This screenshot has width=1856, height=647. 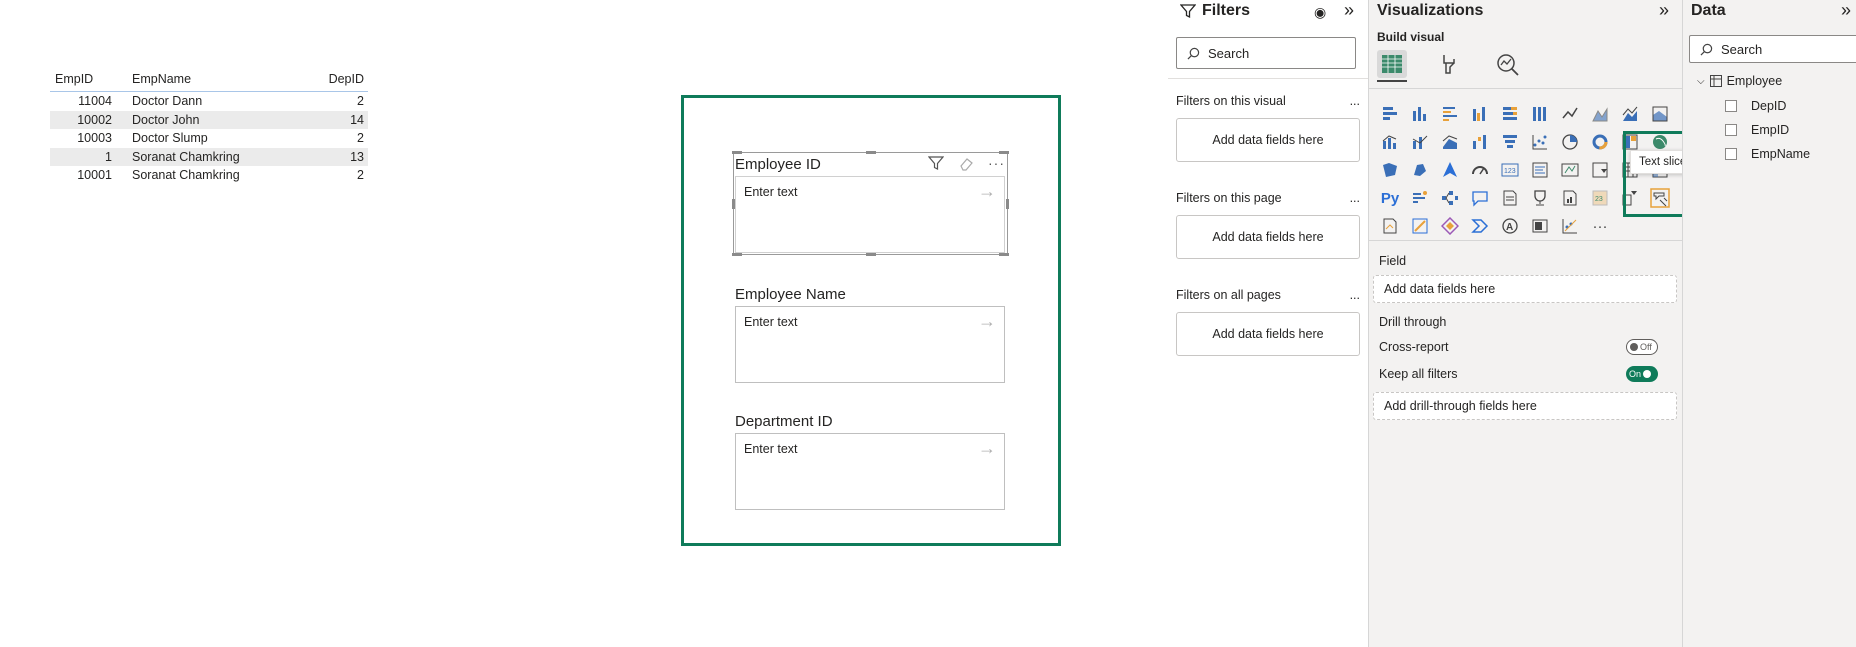 I want to click on clustered-column-chart-icon, so click(x=1480, y=114).